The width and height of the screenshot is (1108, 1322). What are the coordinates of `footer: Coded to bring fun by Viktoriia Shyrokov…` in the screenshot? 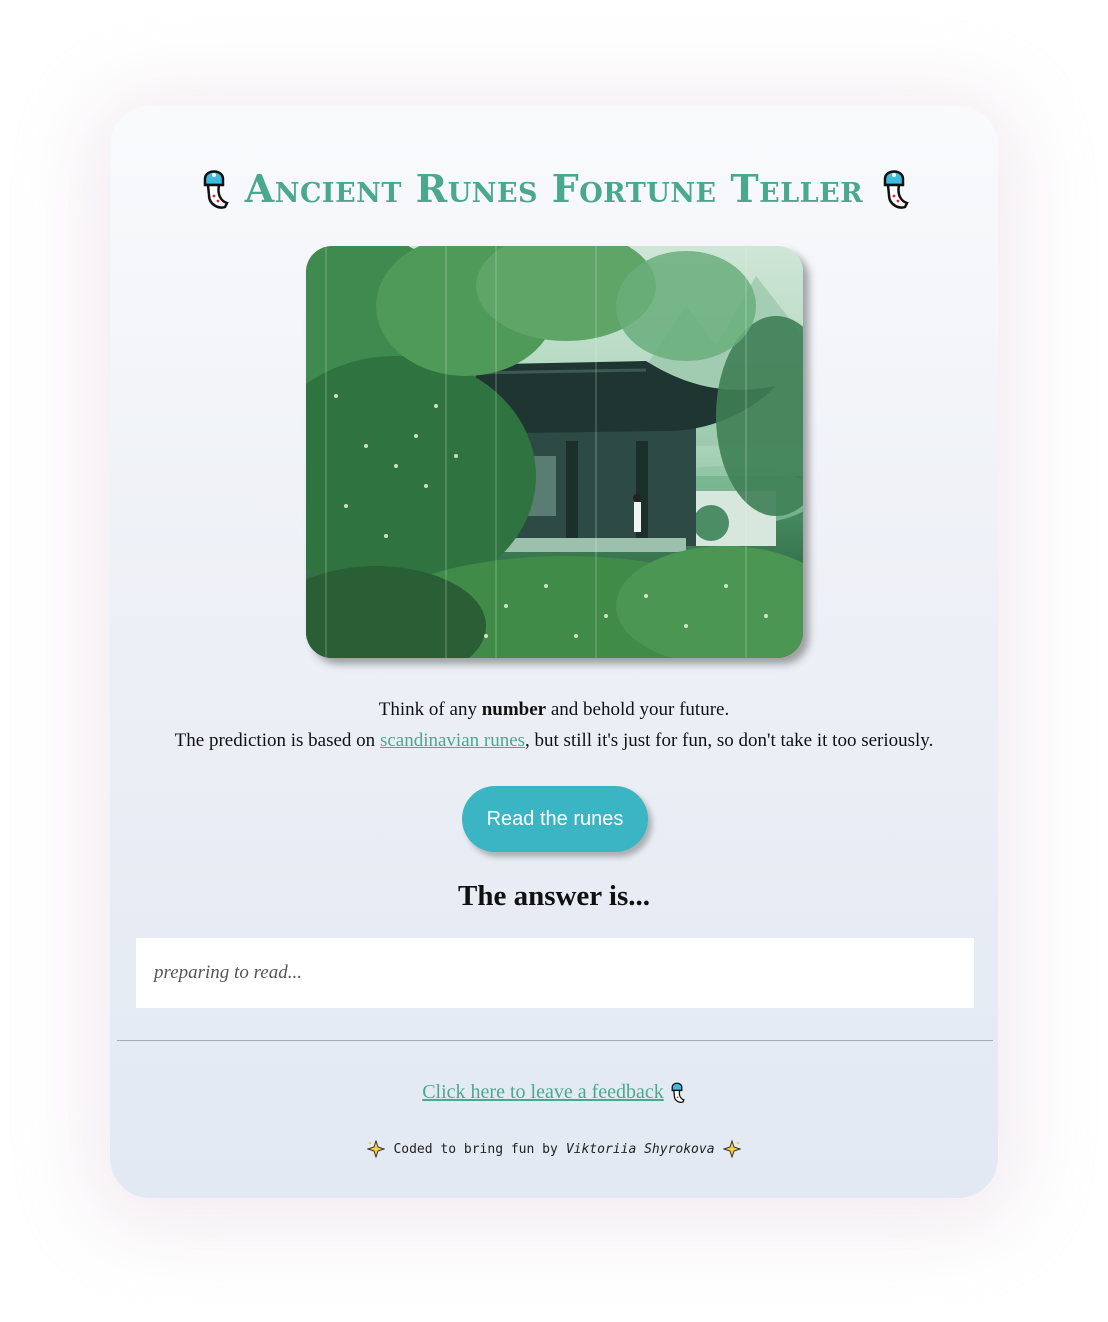 It's located at (554, 1149).